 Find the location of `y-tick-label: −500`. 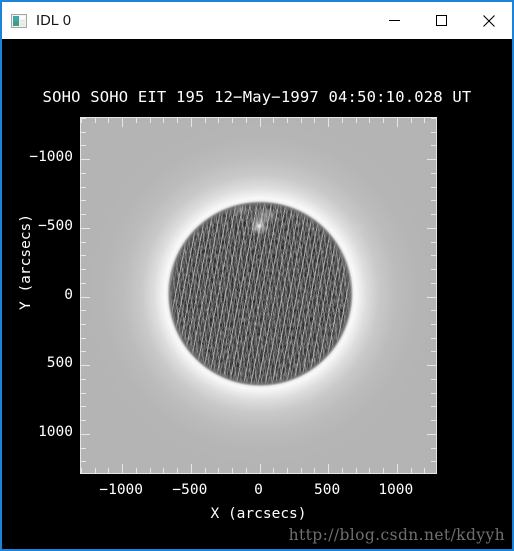

y-tick-label: −500 is located at coordinates (55, 225).